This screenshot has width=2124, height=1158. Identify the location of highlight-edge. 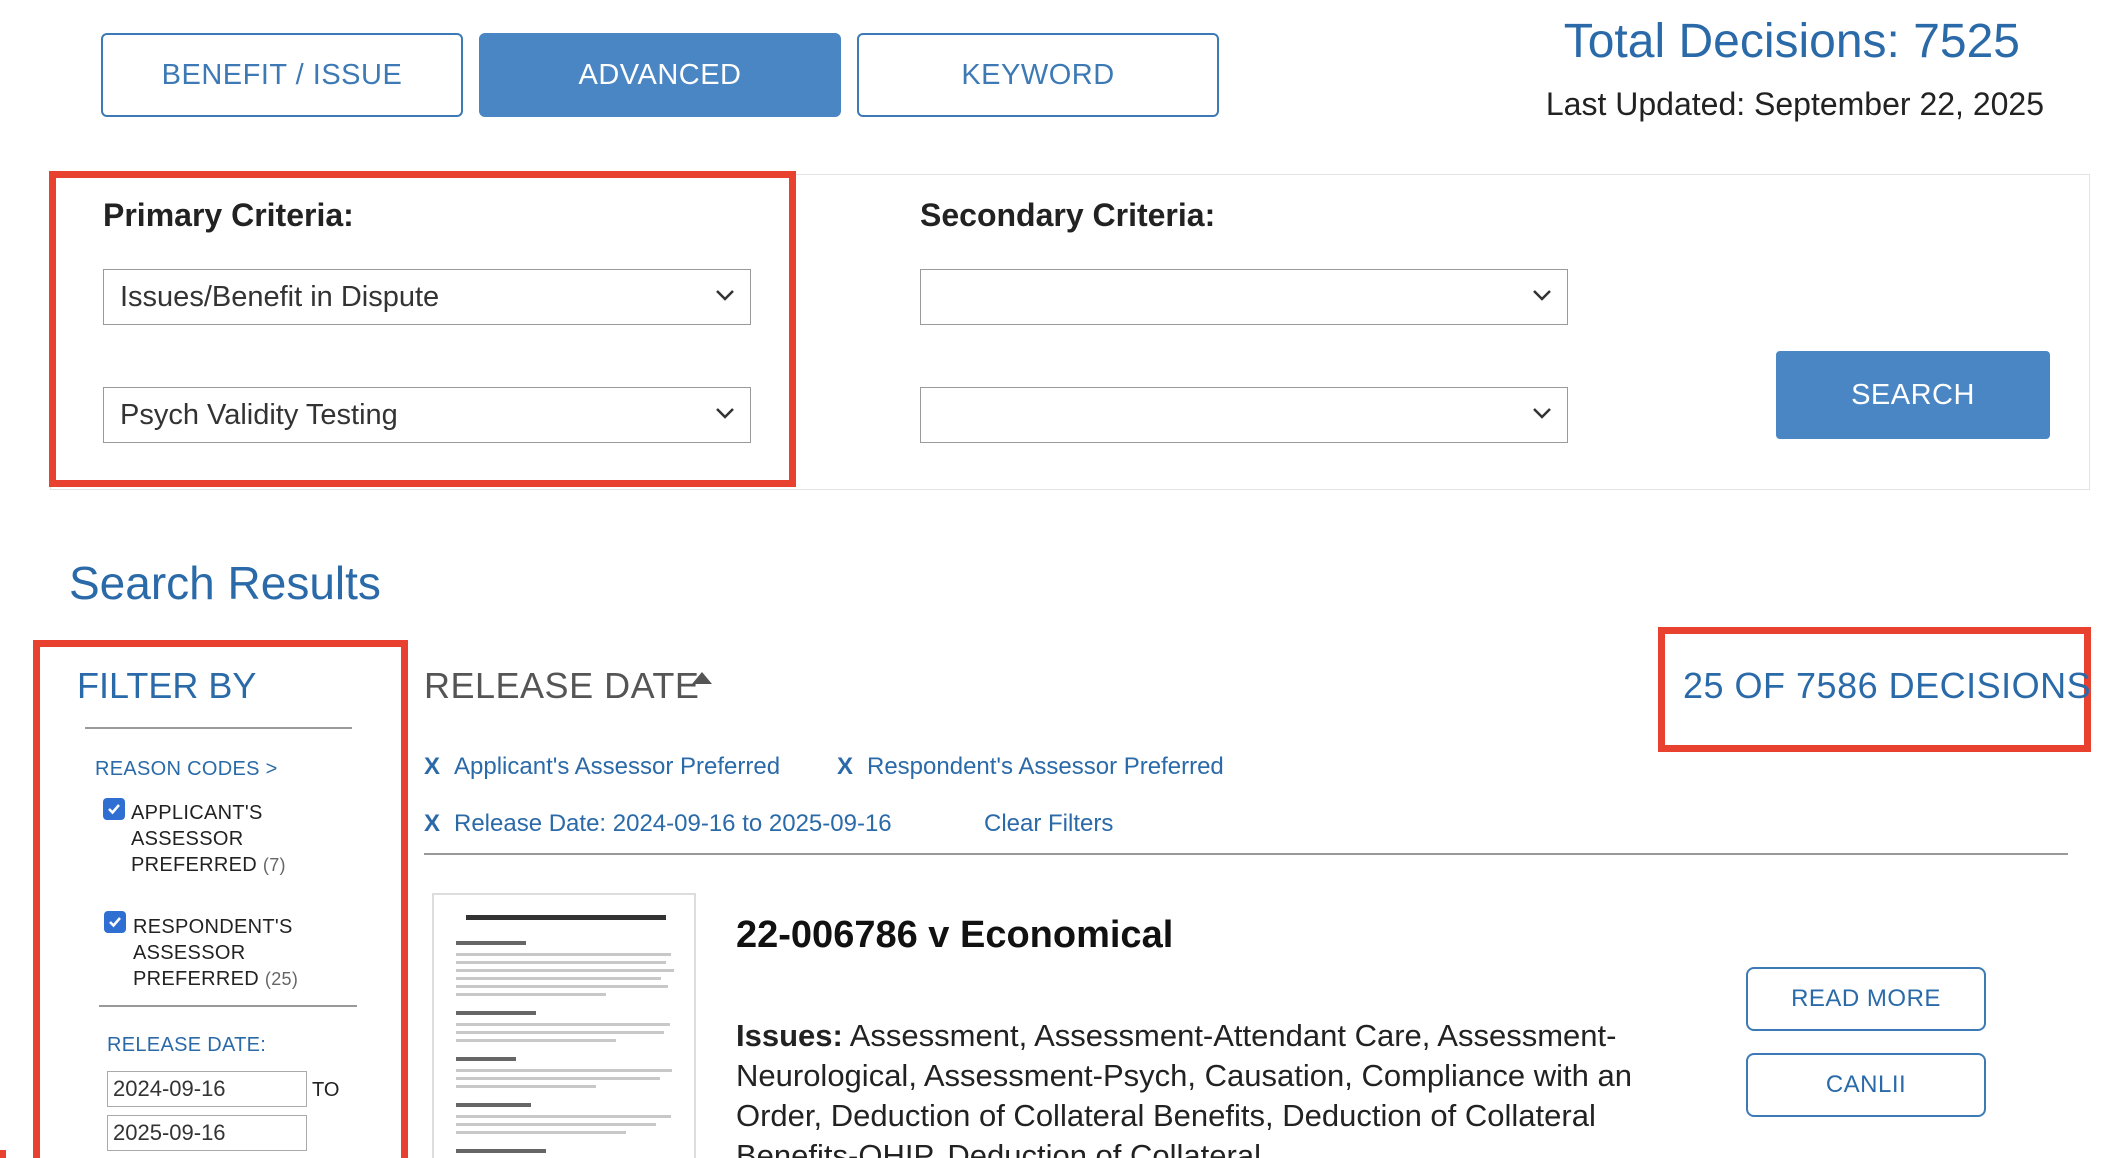
(3, 1154).